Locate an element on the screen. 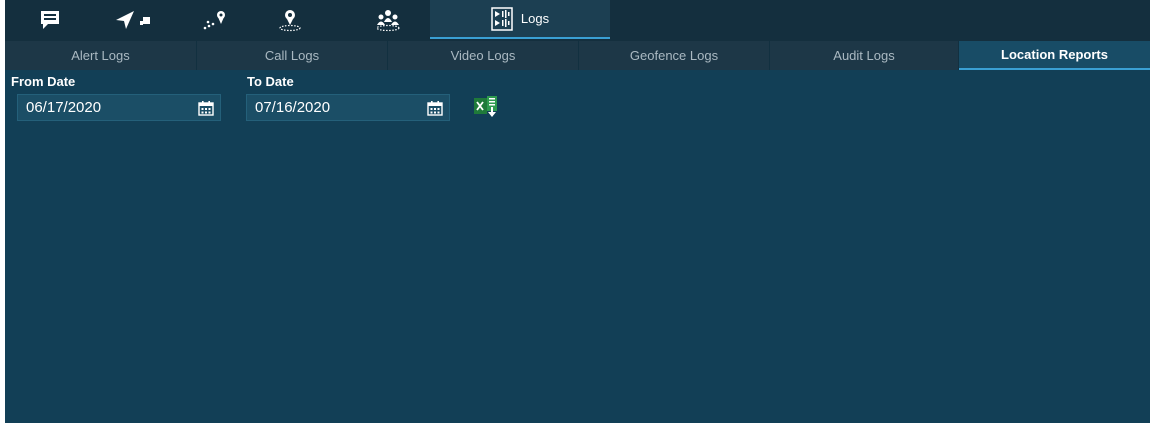 The image size is (1153, 423). toolbar-button-messages is located at coordinates (50, 19).